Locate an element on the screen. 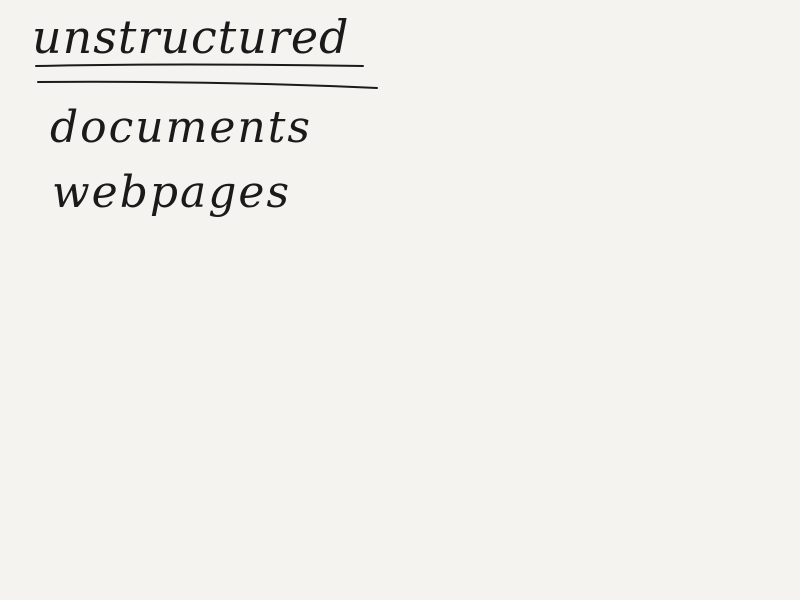  note-heading: unstructured is located at coordinates (191, 37).